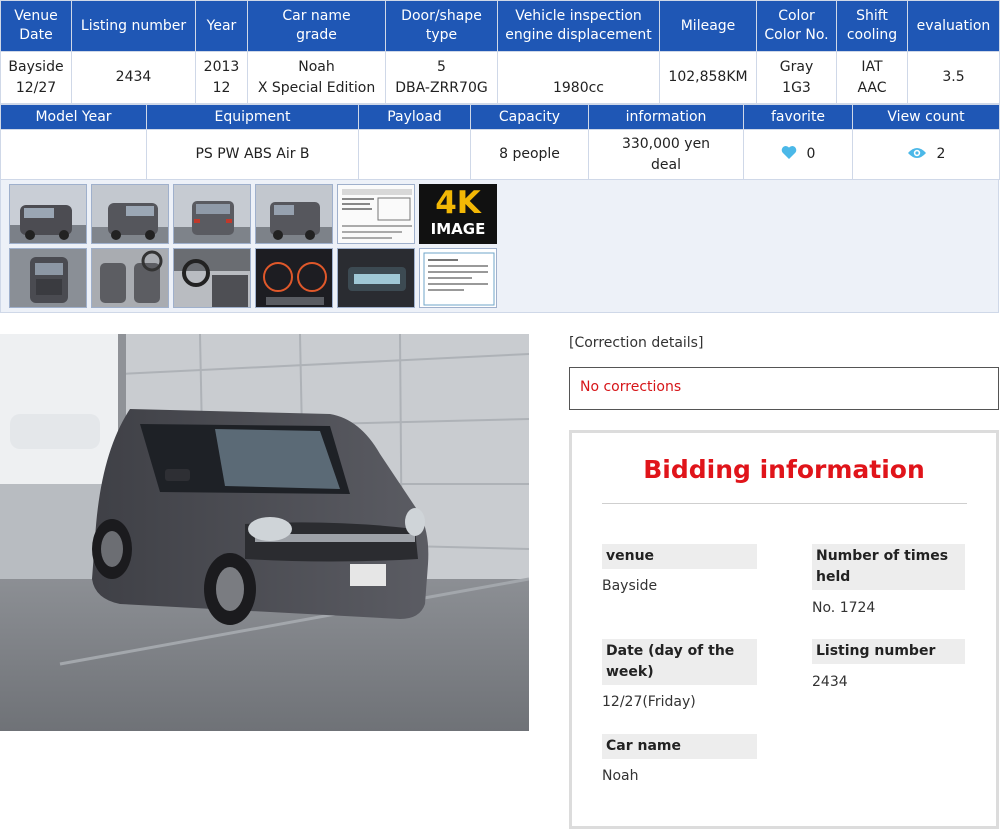  Describe the element at coordinates (133, 77) in the screenshot. I see `cell-listing-number: 2434` at that location.